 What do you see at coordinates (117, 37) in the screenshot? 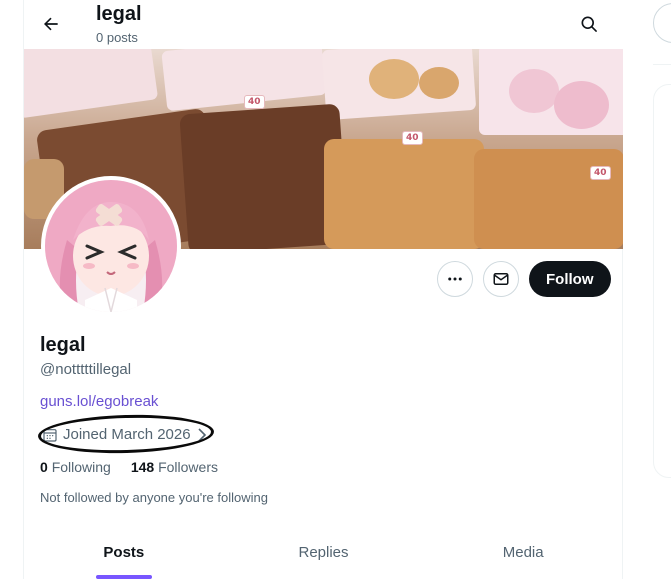
I see `header-post-count: 0 posts` at bounding box center [117, 37].